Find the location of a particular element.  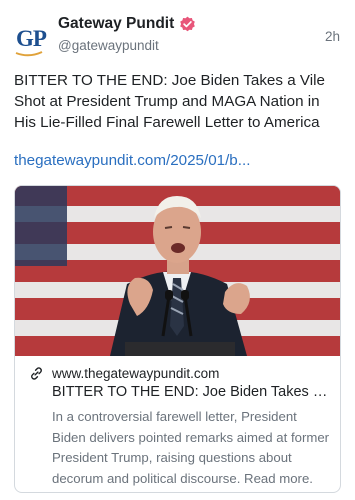

author-handle: @gatewaypundit is located at coordinates (108, 45).